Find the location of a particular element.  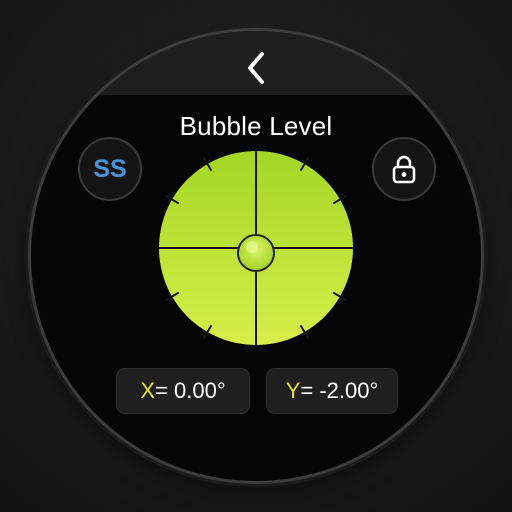

level-dial is located at coordinates (256, 248).